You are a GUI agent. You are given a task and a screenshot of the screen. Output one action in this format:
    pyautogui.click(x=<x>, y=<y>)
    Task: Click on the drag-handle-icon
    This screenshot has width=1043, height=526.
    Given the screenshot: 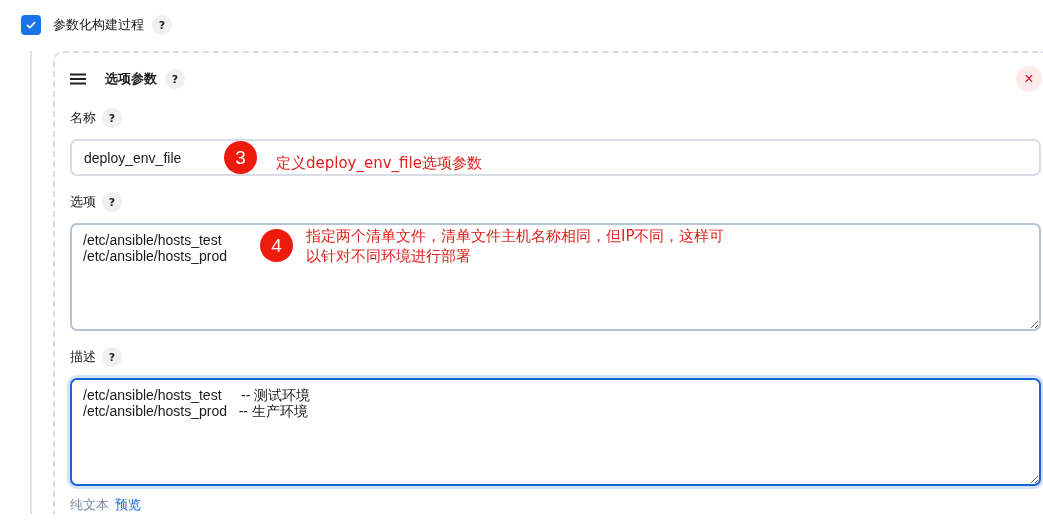 What is the action you would take?
    pyautogui.click(x=78, y=79)
    